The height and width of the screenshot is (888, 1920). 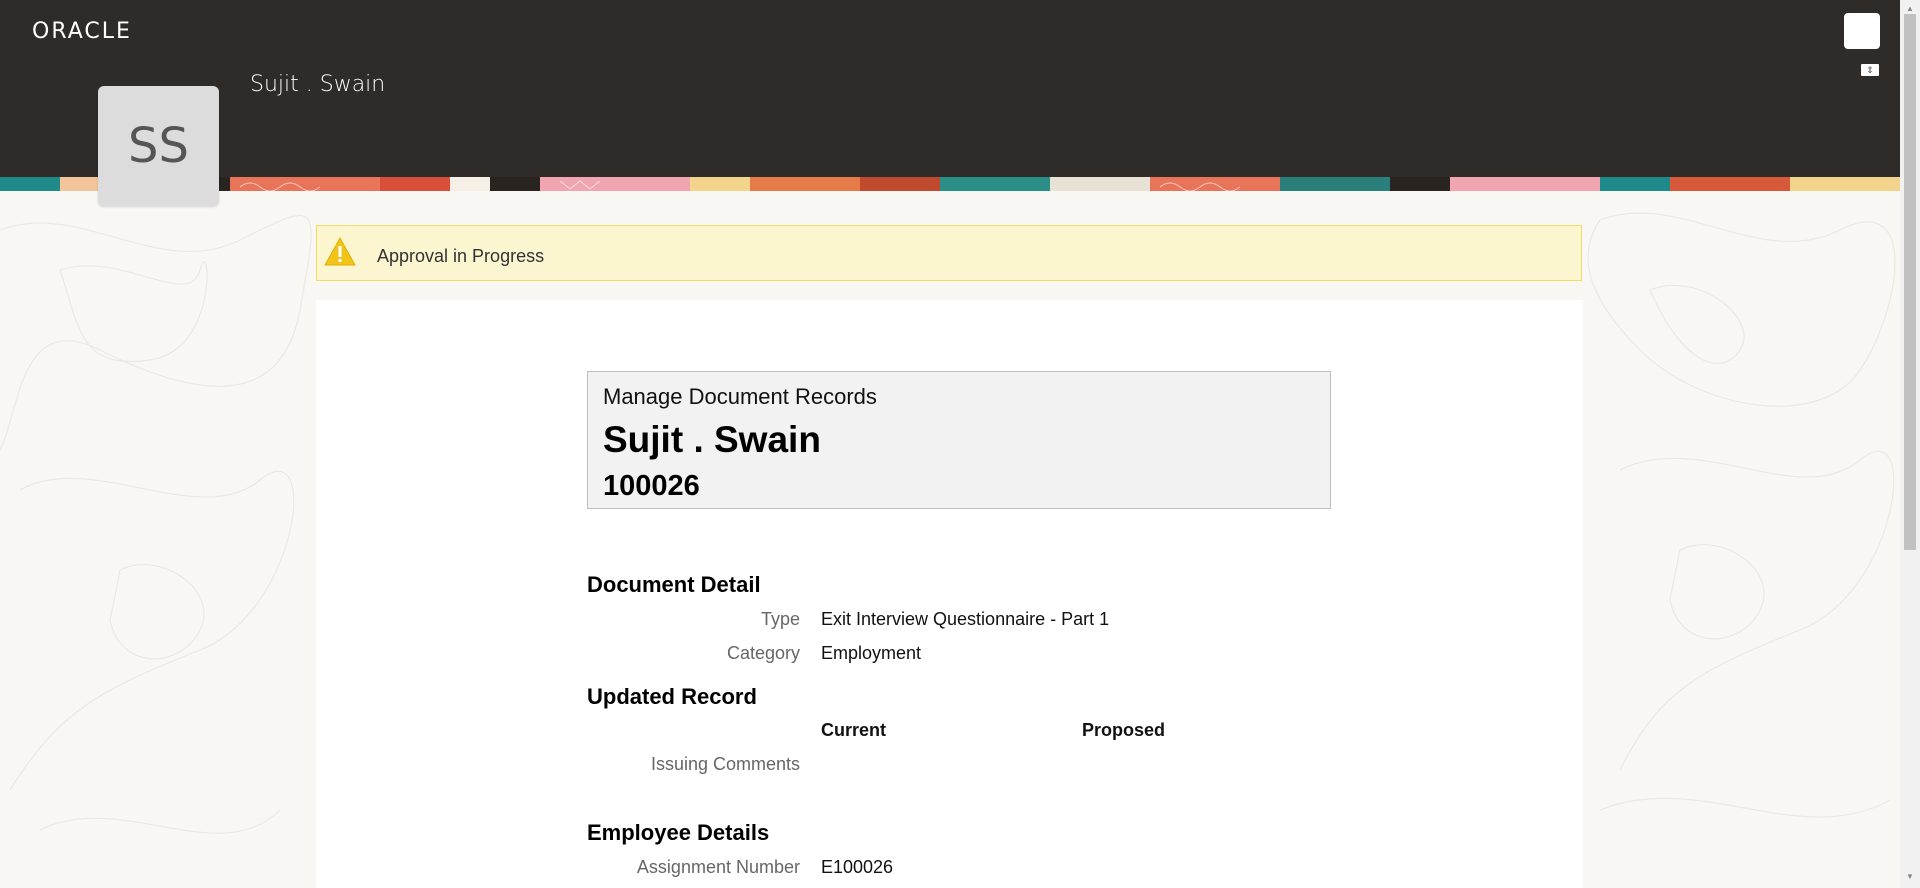 What do you see at coordinates (763, 653) in the screenshot?
I see `category-label: Category` at bounding box center [763, 653].